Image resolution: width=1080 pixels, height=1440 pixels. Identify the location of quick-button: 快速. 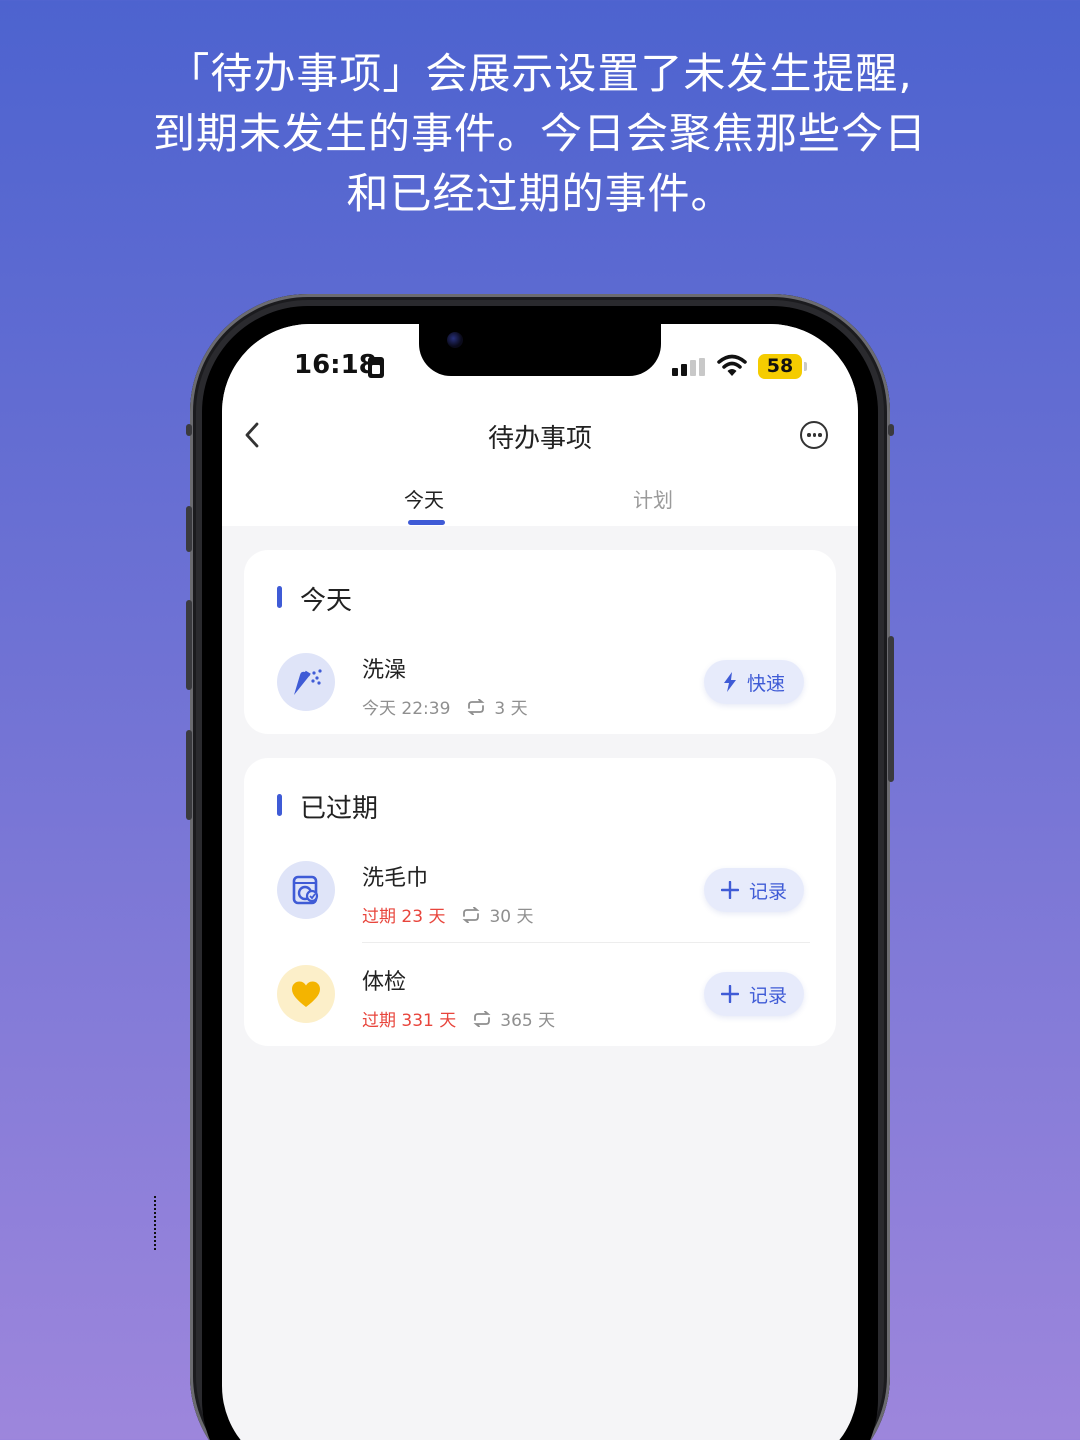
(754, 682).